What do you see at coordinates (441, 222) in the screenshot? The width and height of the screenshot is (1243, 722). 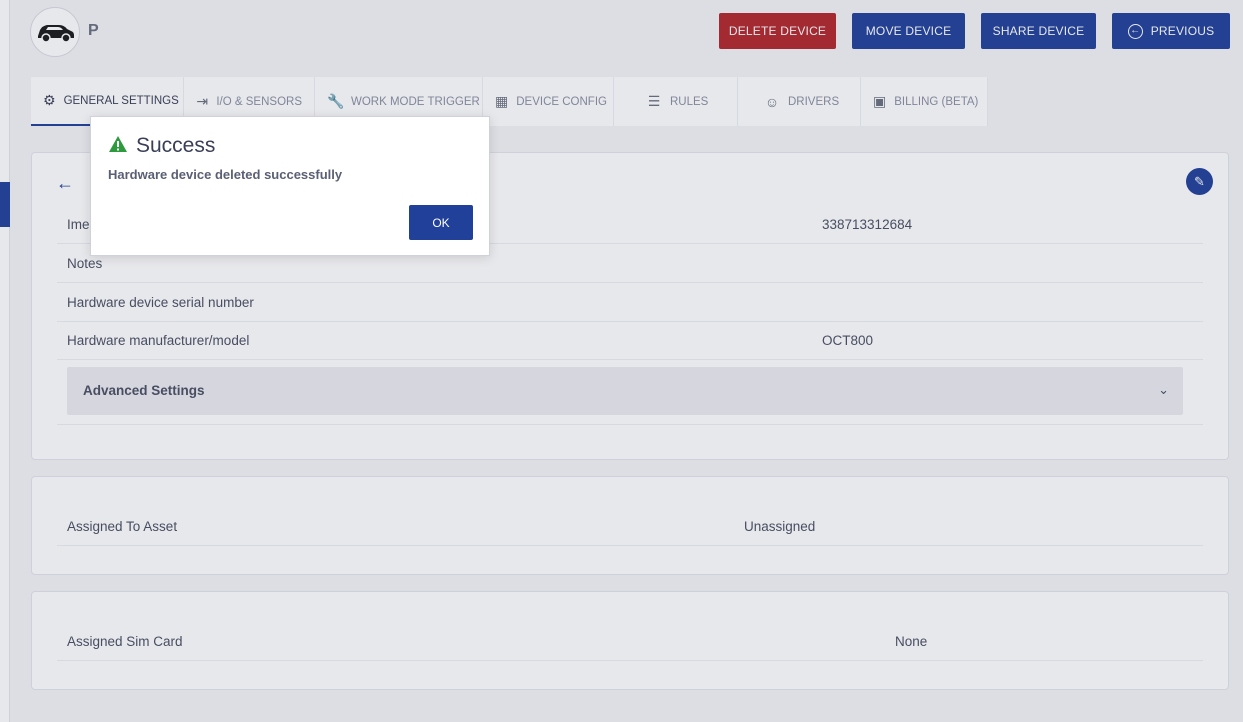 I see `ok-button: OK` at bounding box center [441, 222].